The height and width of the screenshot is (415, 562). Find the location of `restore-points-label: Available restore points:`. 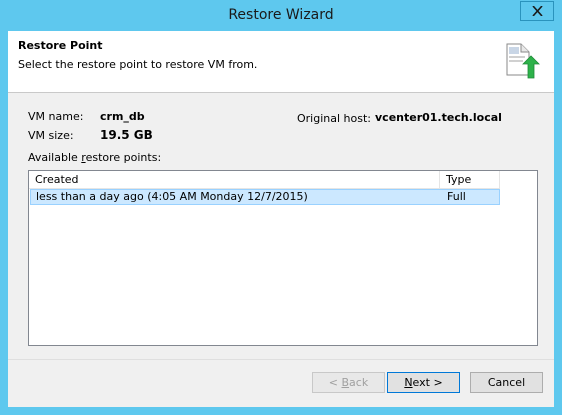

restore-points-label: Available restore points: is located at coordinates (95, 157).